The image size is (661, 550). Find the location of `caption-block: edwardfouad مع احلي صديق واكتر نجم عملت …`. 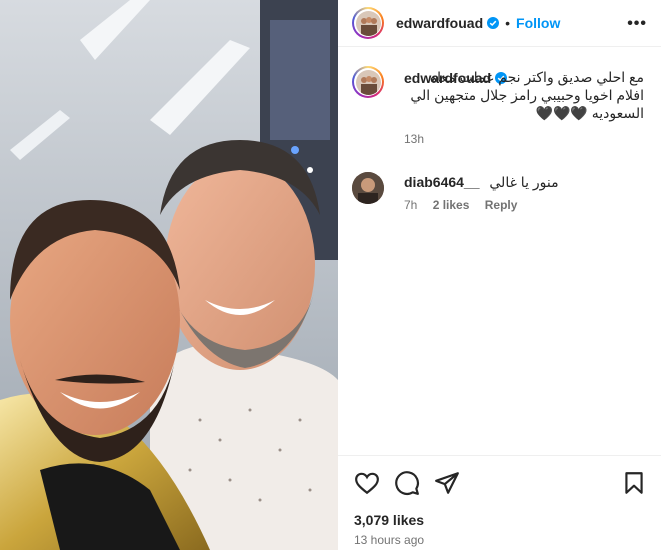

caption-block: edwardfouad مع احلي صديق واكتر نجم عملت … is located at coordinates (524, 107).